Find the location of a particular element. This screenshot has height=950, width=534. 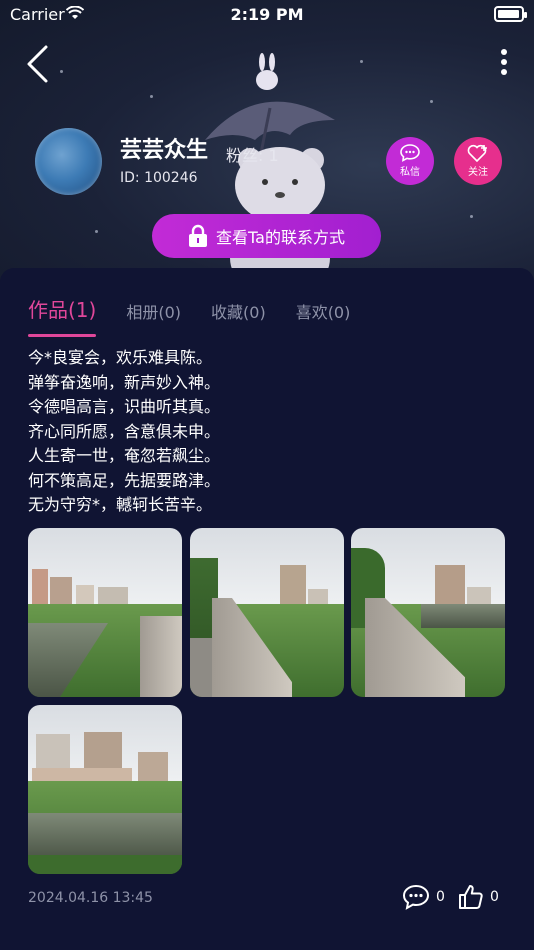

more-dots-icon is located at coordinates (504, 62).